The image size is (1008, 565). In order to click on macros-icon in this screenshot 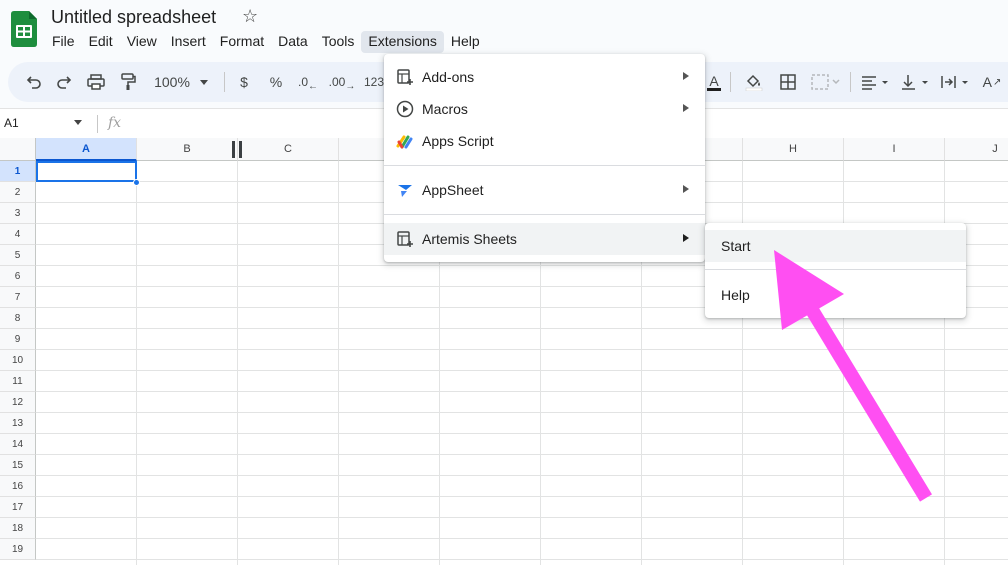, I will do `click(405, 109)`.